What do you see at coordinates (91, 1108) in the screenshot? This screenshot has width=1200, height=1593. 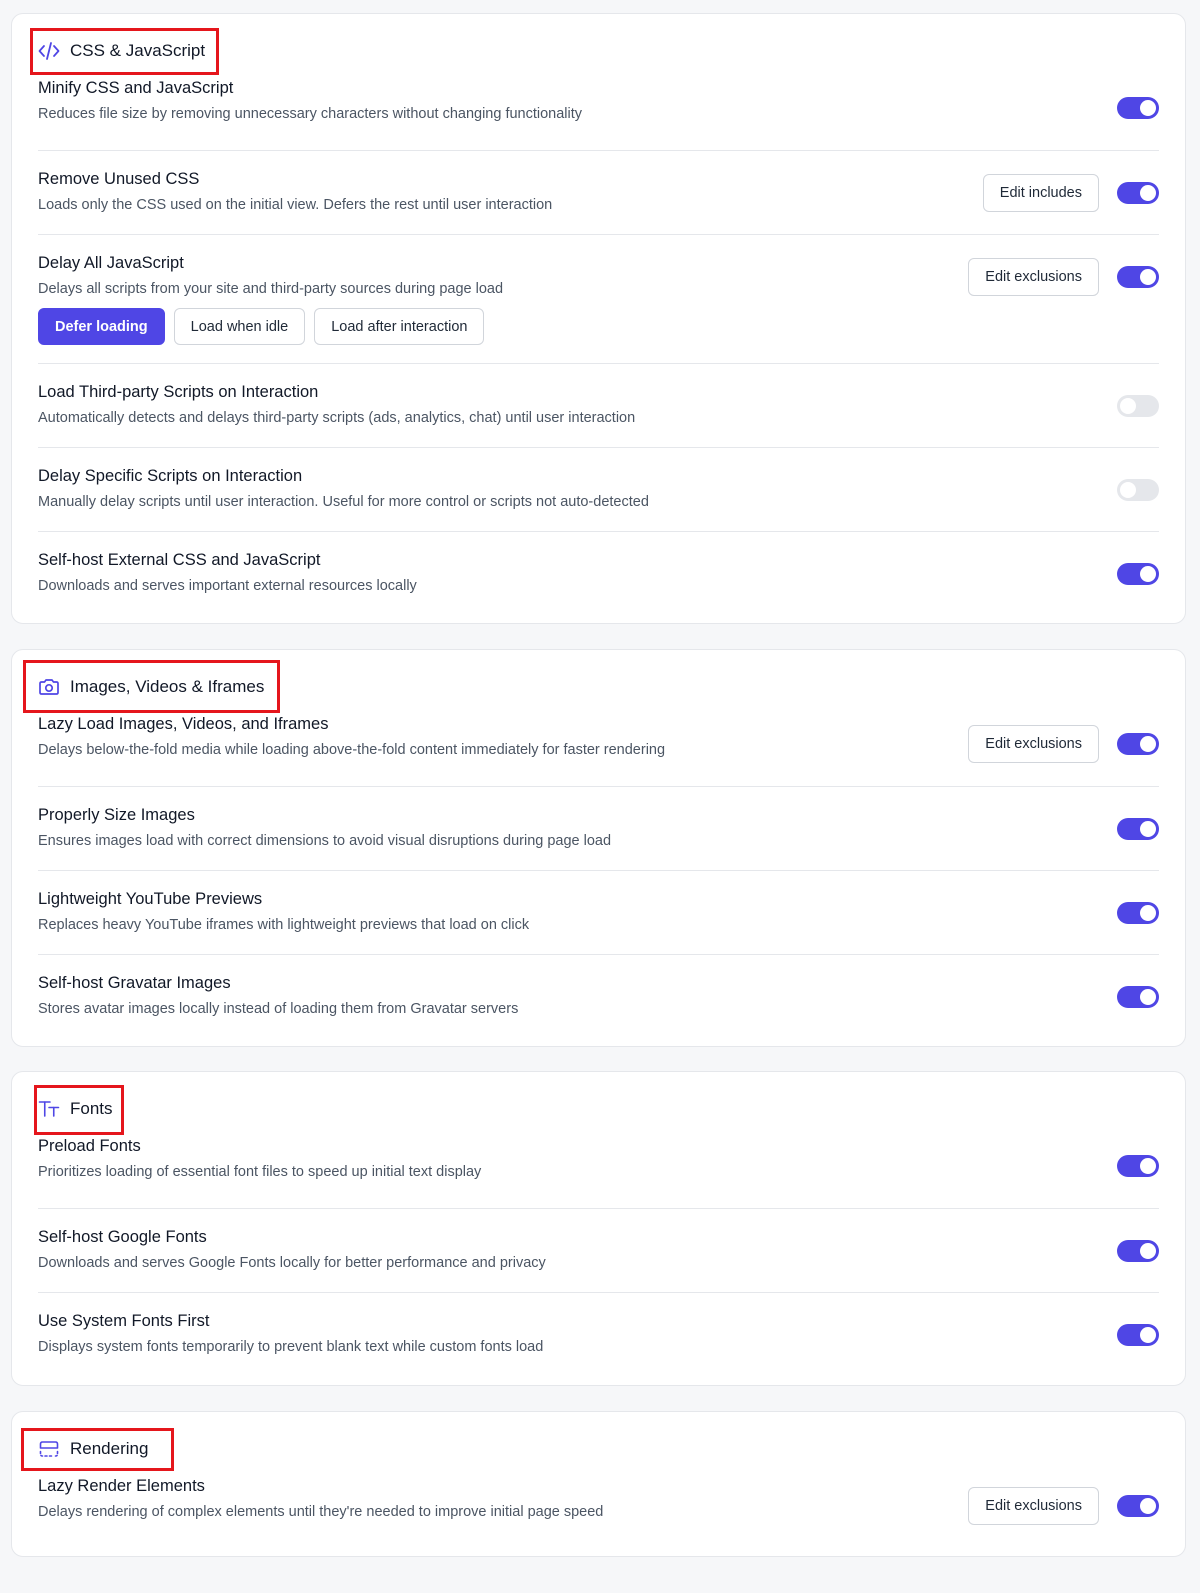 I see `section-title: Fonts` at bounding box center [91, 1108].